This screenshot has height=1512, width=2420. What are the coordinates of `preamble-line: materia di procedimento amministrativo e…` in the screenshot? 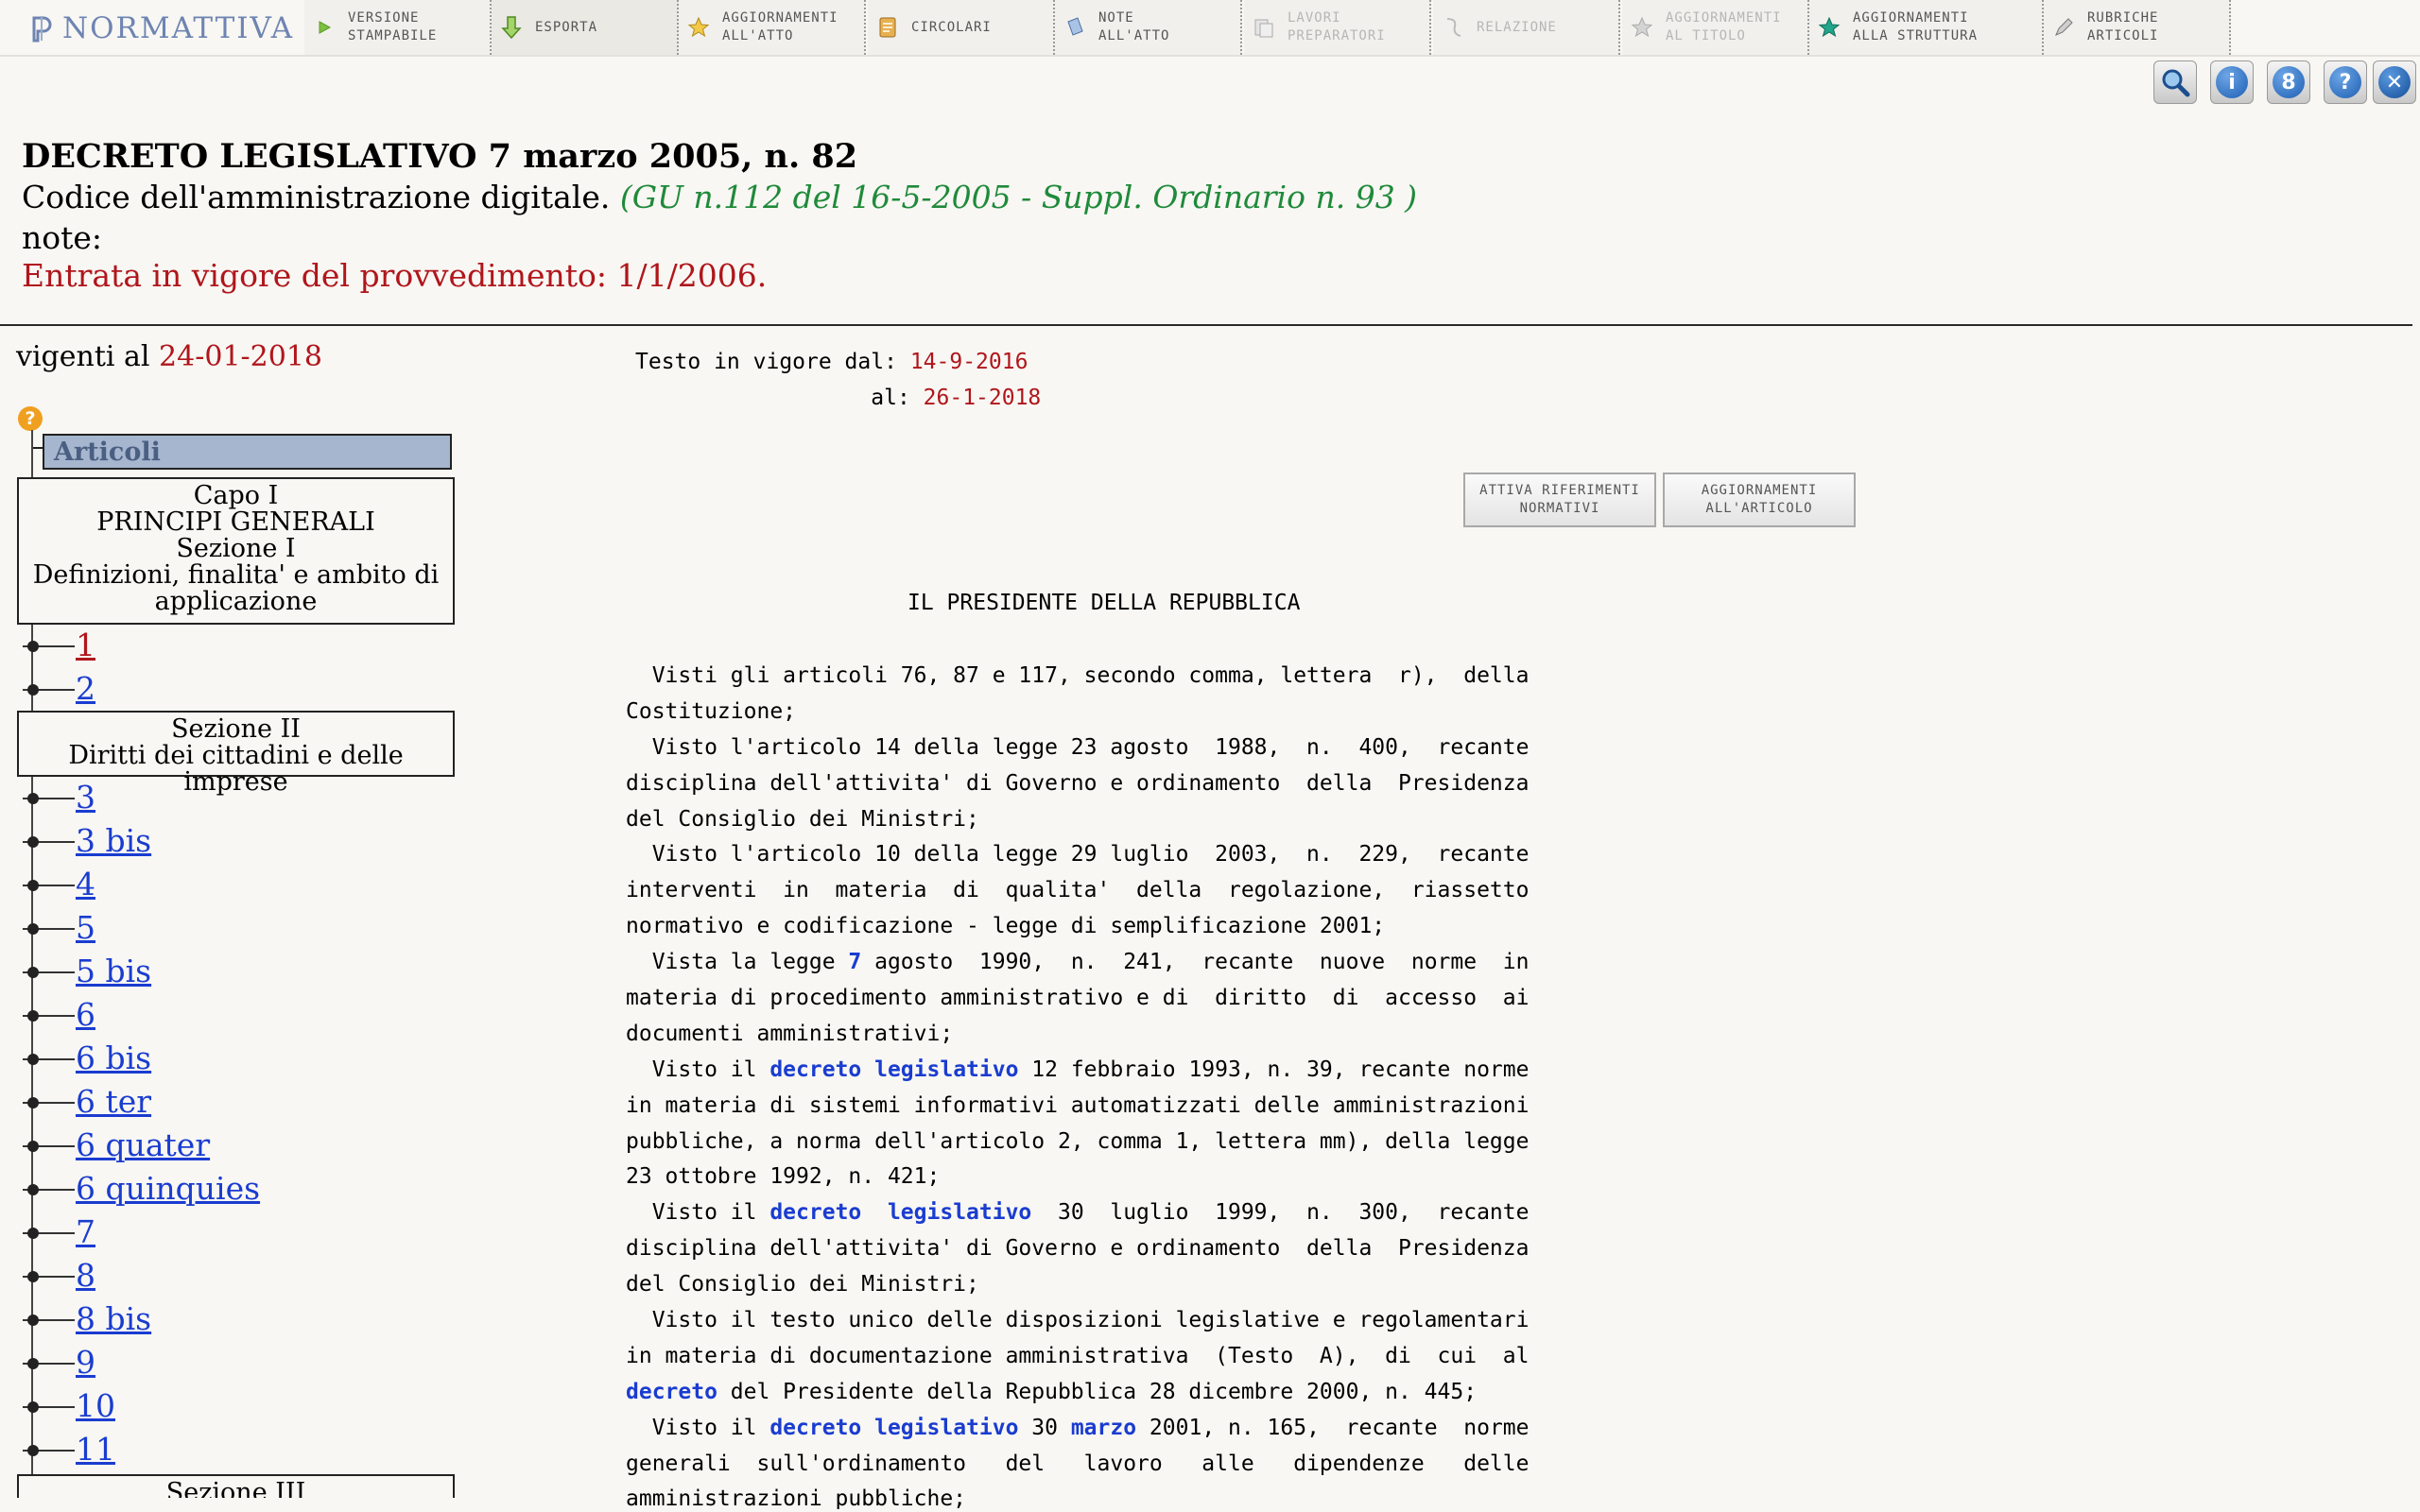 It's located at (1136, 999).